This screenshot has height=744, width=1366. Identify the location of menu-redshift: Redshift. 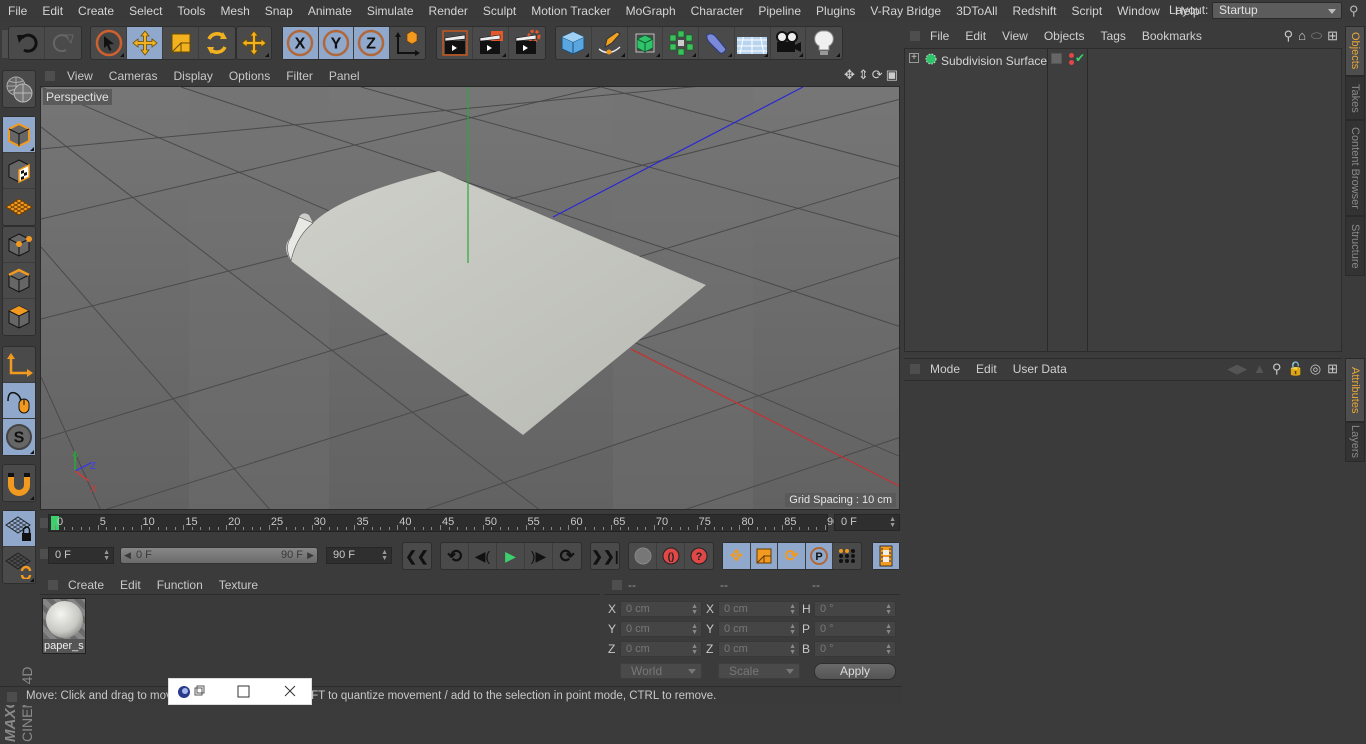
(1033, 11).